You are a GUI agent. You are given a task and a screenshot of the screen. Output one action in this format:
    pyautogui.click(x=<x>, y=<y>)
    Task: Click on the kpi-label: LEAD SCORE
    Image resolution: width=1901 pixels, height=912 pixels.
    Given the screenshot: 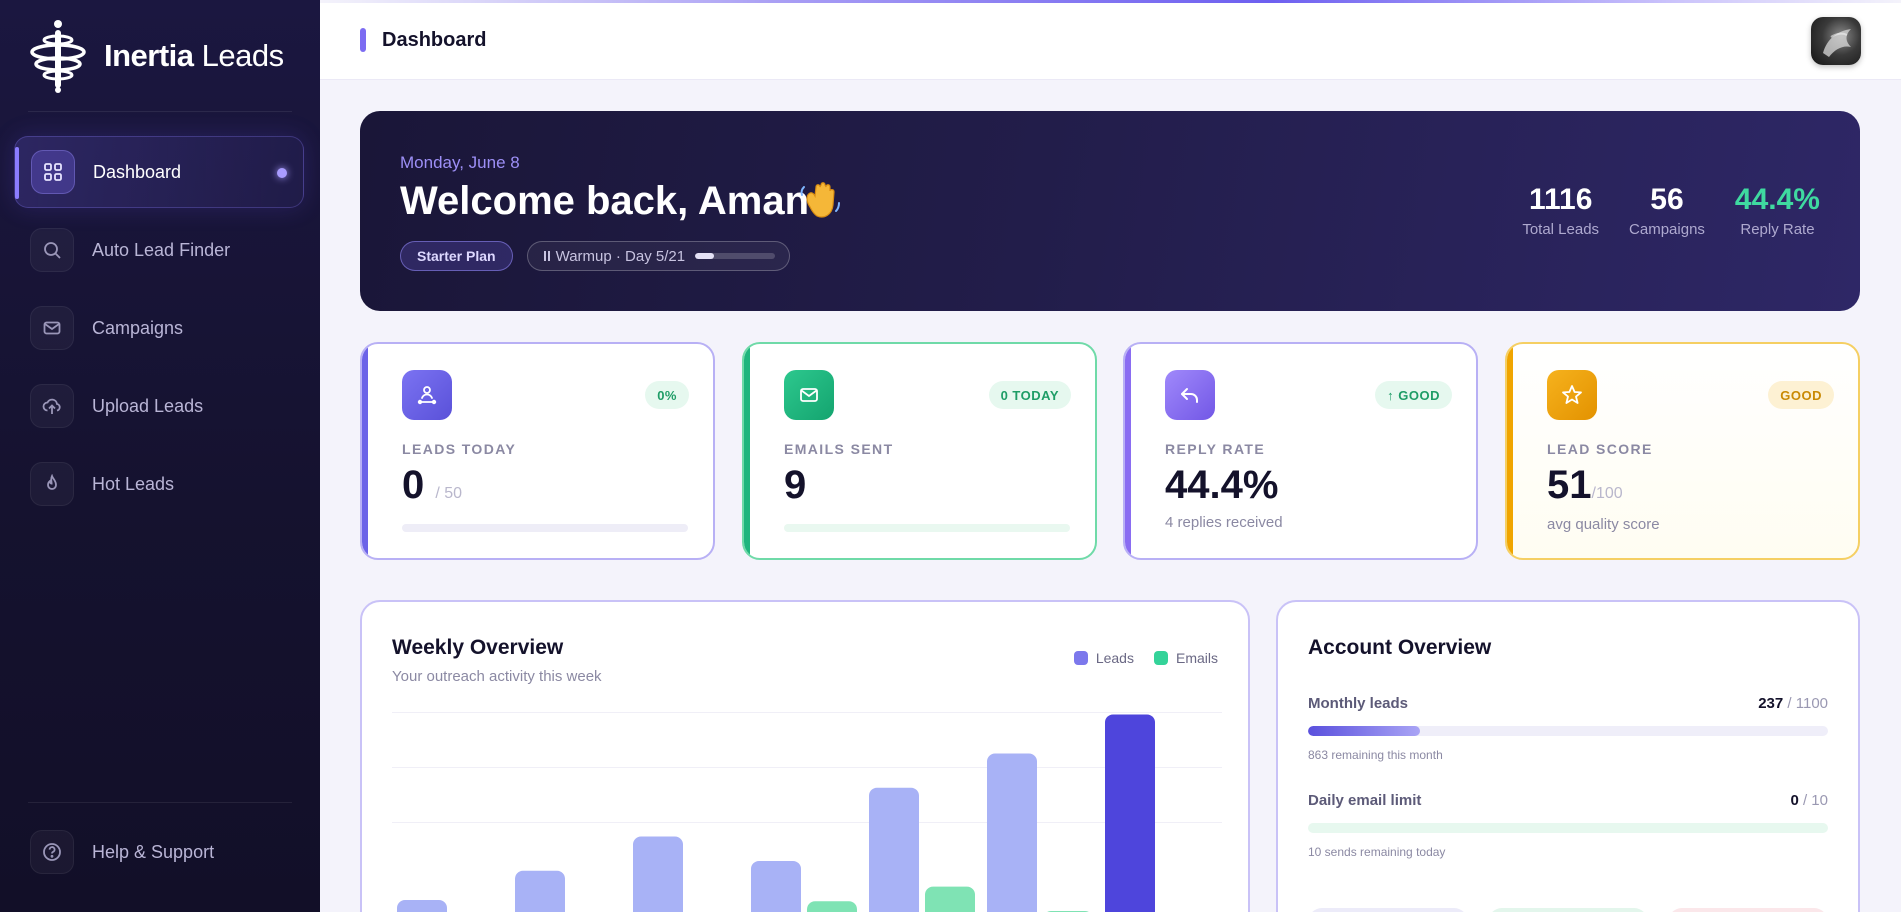 What is the action you would take?
    pyautogui.click(x=1600, y=449)
    